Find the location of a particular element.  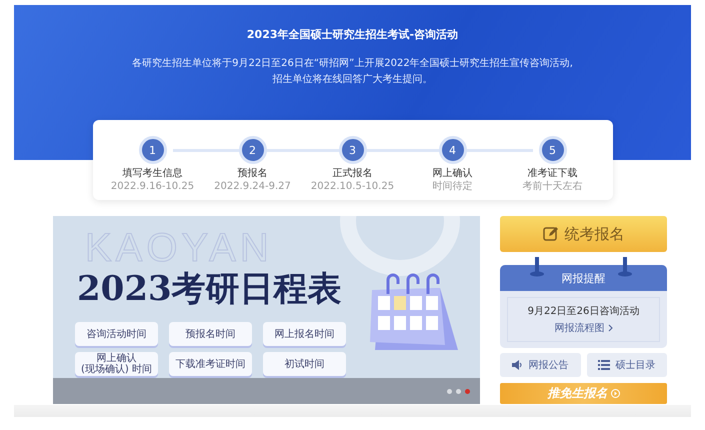

chevron-right-icon is located at coordinates (610, 328).